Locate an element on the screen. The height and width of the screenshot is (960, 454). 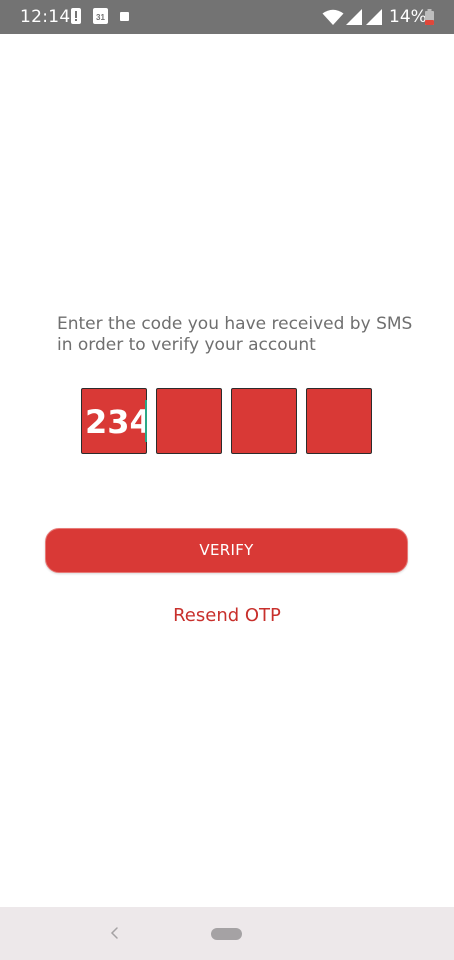
back-icon is located at coordinates (115, 933).